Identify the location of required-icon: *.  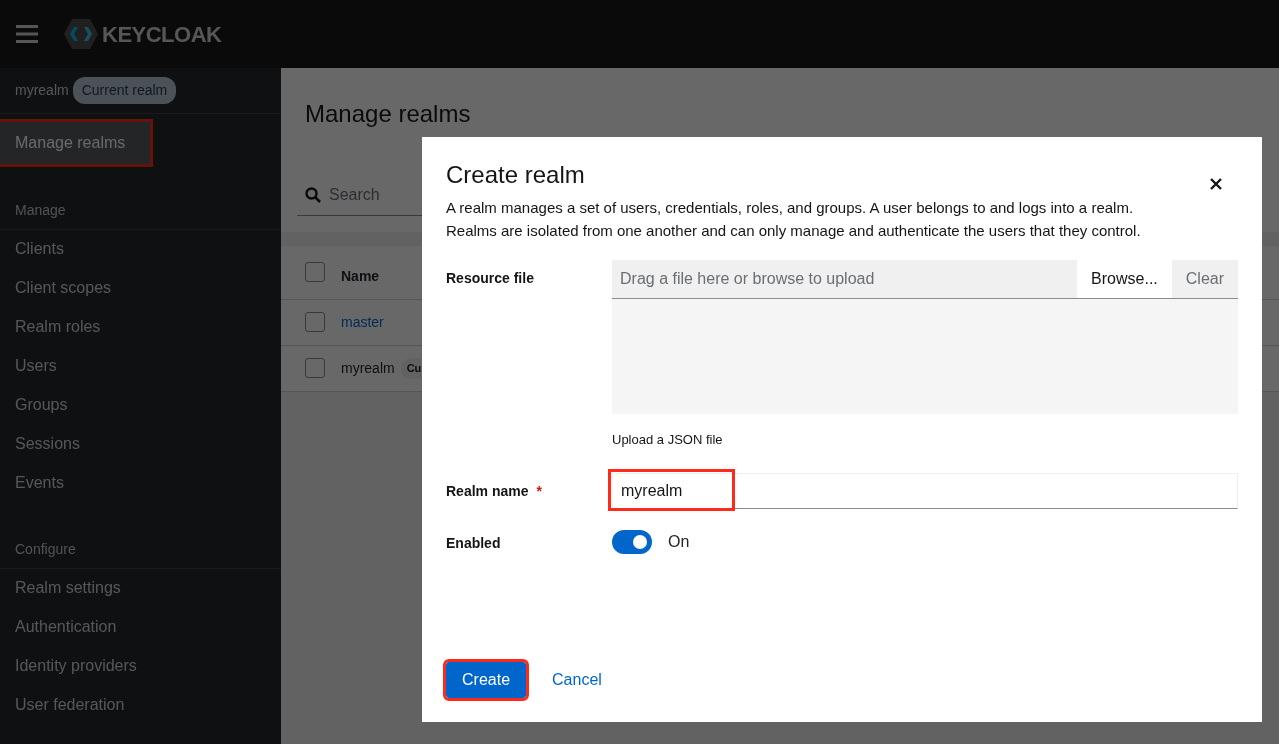
(539, 491).